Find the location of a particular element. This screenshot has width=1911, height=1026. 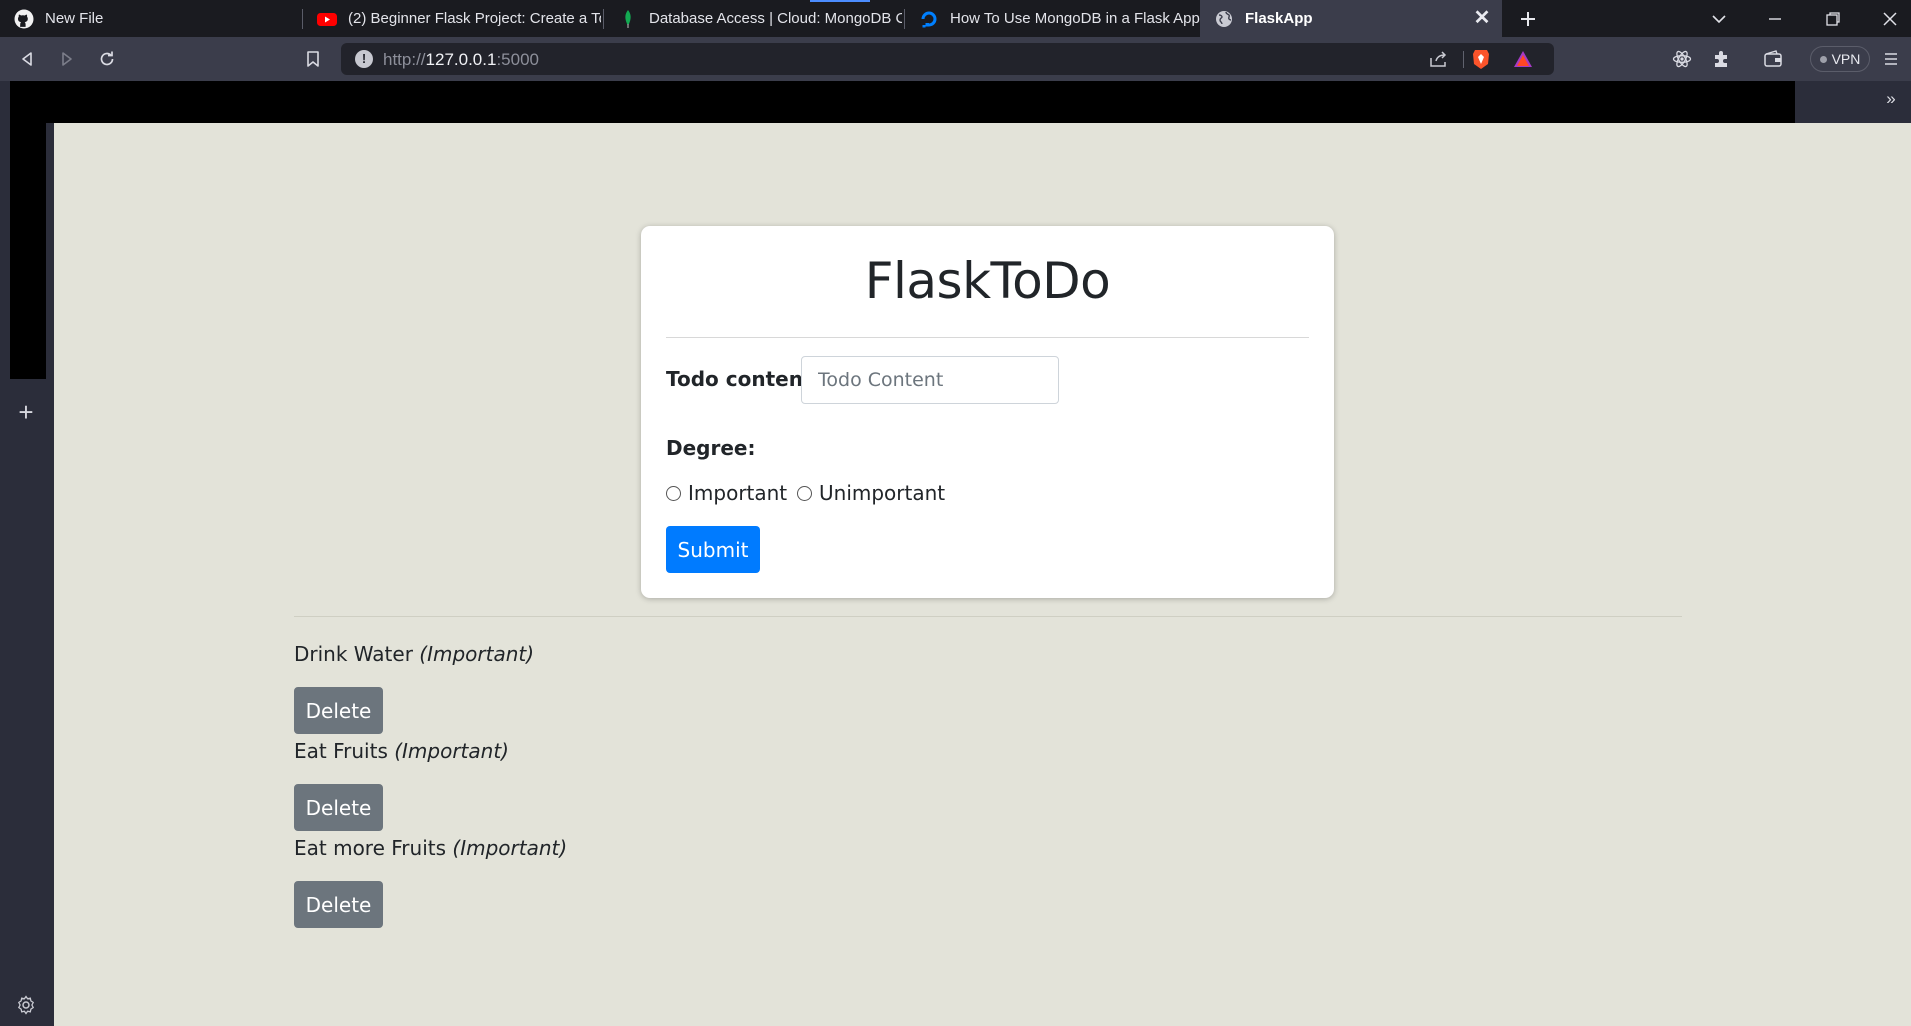

radio-unimportant: Unimportant is located at coordinates (871, 493).